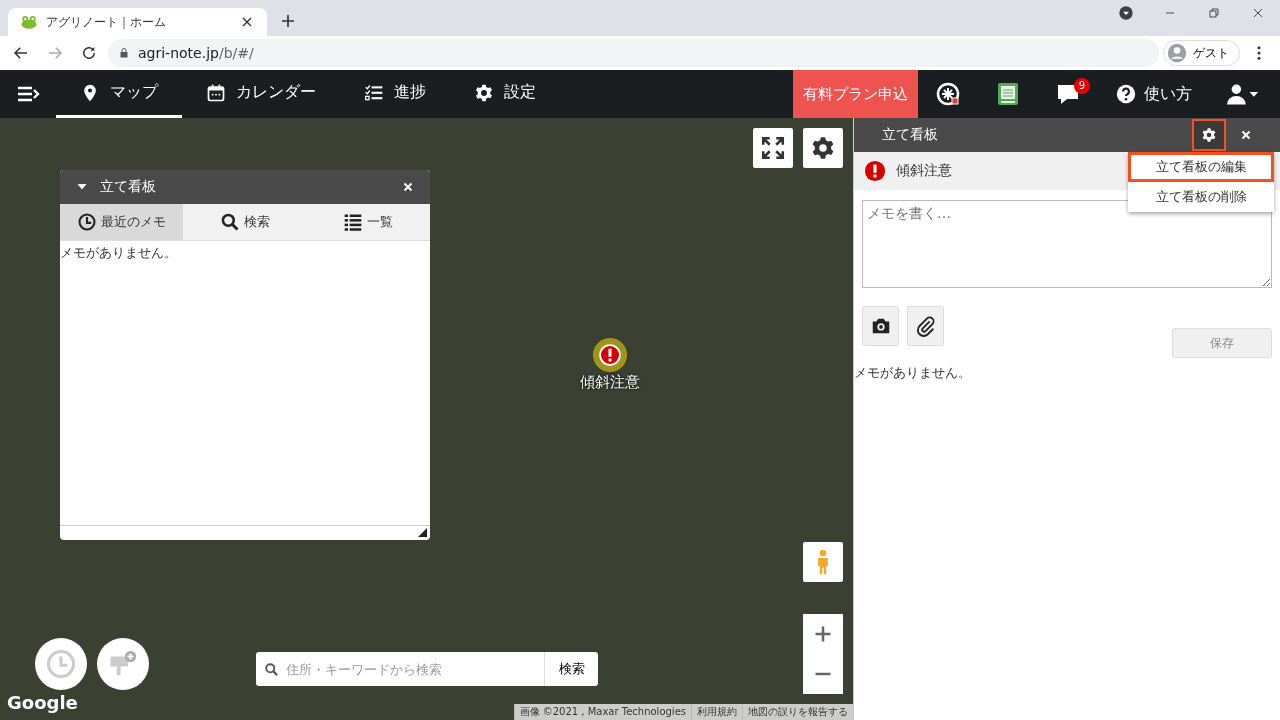 The width and height of the screenshot is (1280, 720). Describe the element at coordinates (395, 94) in the screenshot. I see `nav-tab: 進捗` at that location.